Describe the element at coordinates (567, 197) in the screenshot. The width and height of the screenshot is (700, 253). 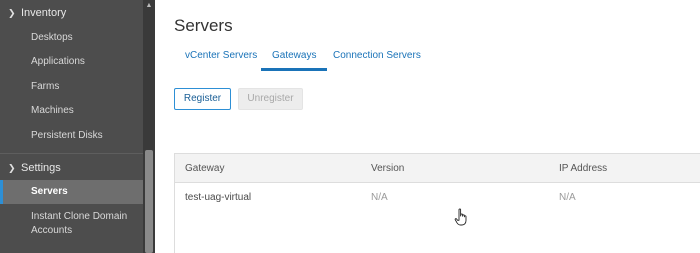
I see `cell-ip-address: N/A` at that location.